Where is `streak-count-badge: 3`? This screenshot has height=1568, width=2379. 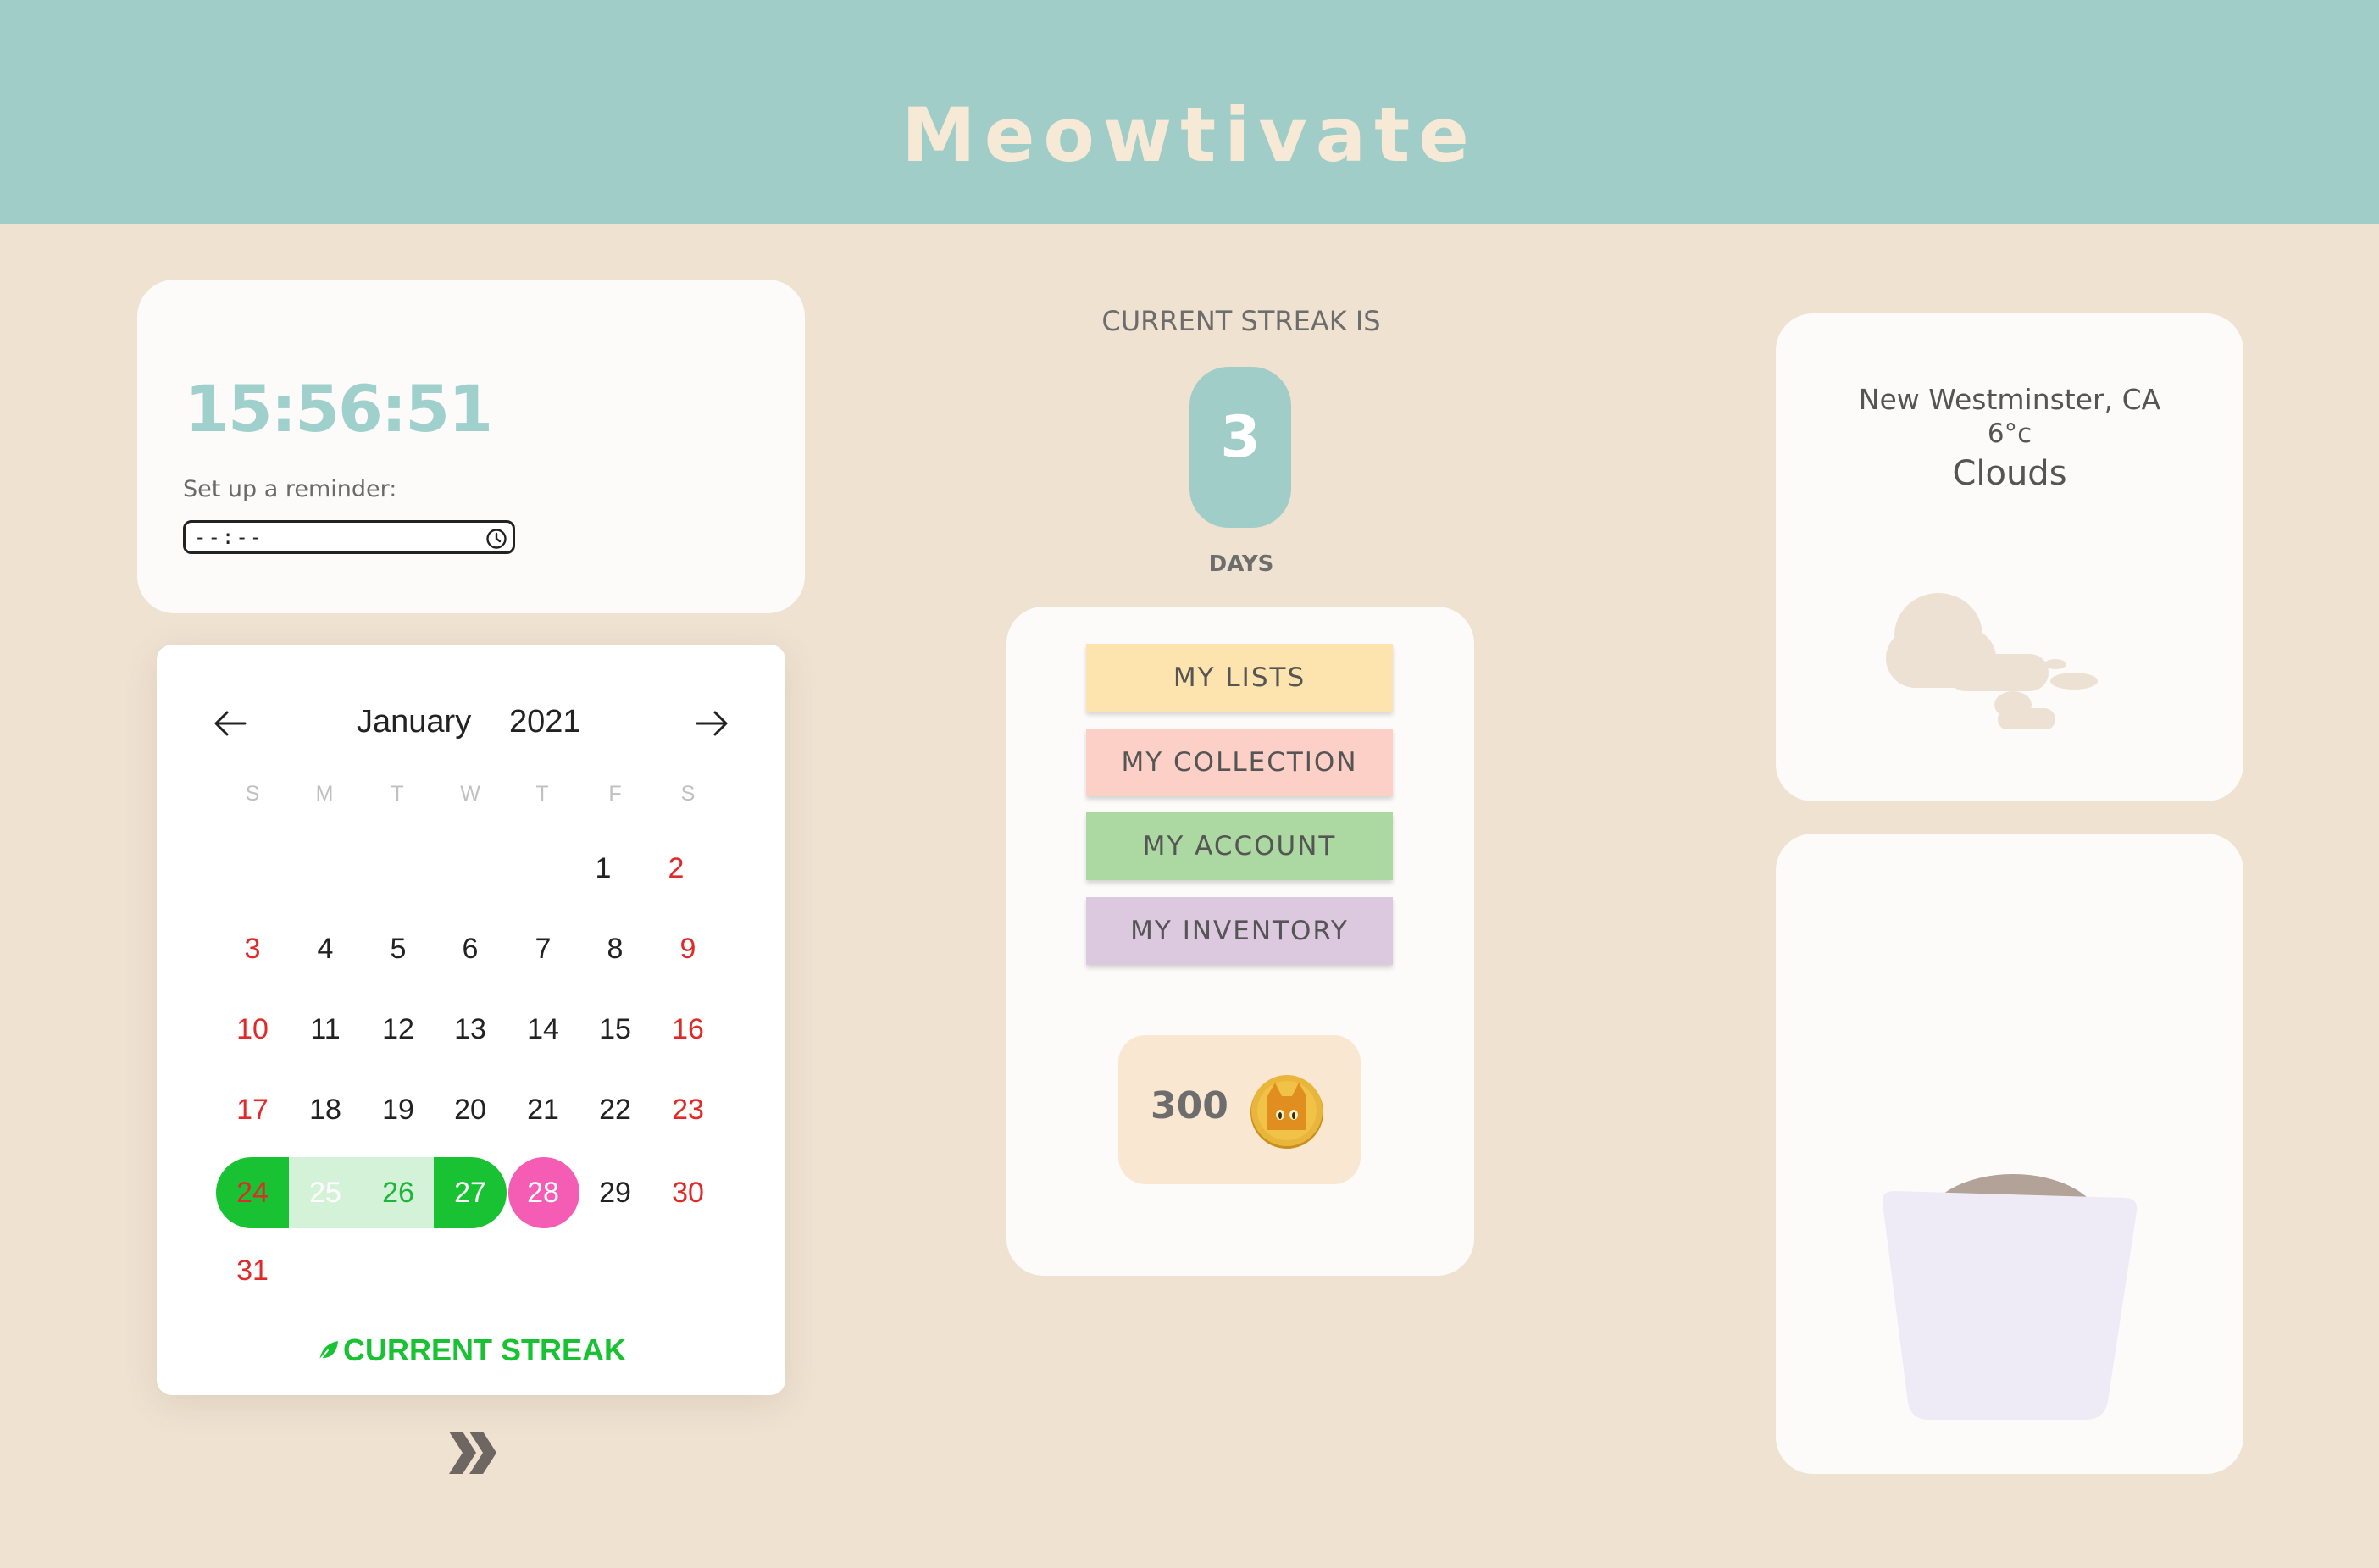 streak-count-badge: 3 is located at coordinates (1240, 447).